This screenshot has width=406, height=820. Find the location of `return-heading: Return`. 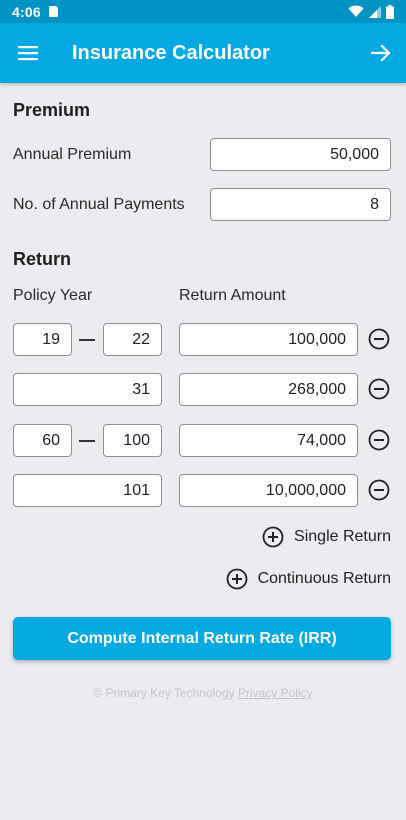

return-heading: Return is located at coordinates (42, 259).